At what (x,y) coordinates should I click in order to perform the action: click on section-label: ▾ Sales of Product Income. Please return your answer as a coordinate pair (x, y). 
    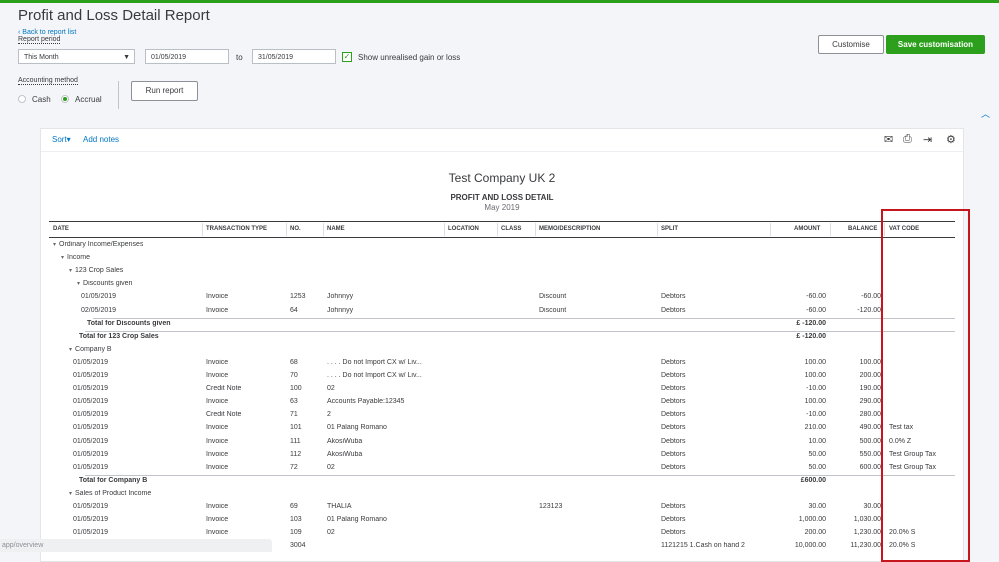
    Looking at the image, I should click on (110, 493).